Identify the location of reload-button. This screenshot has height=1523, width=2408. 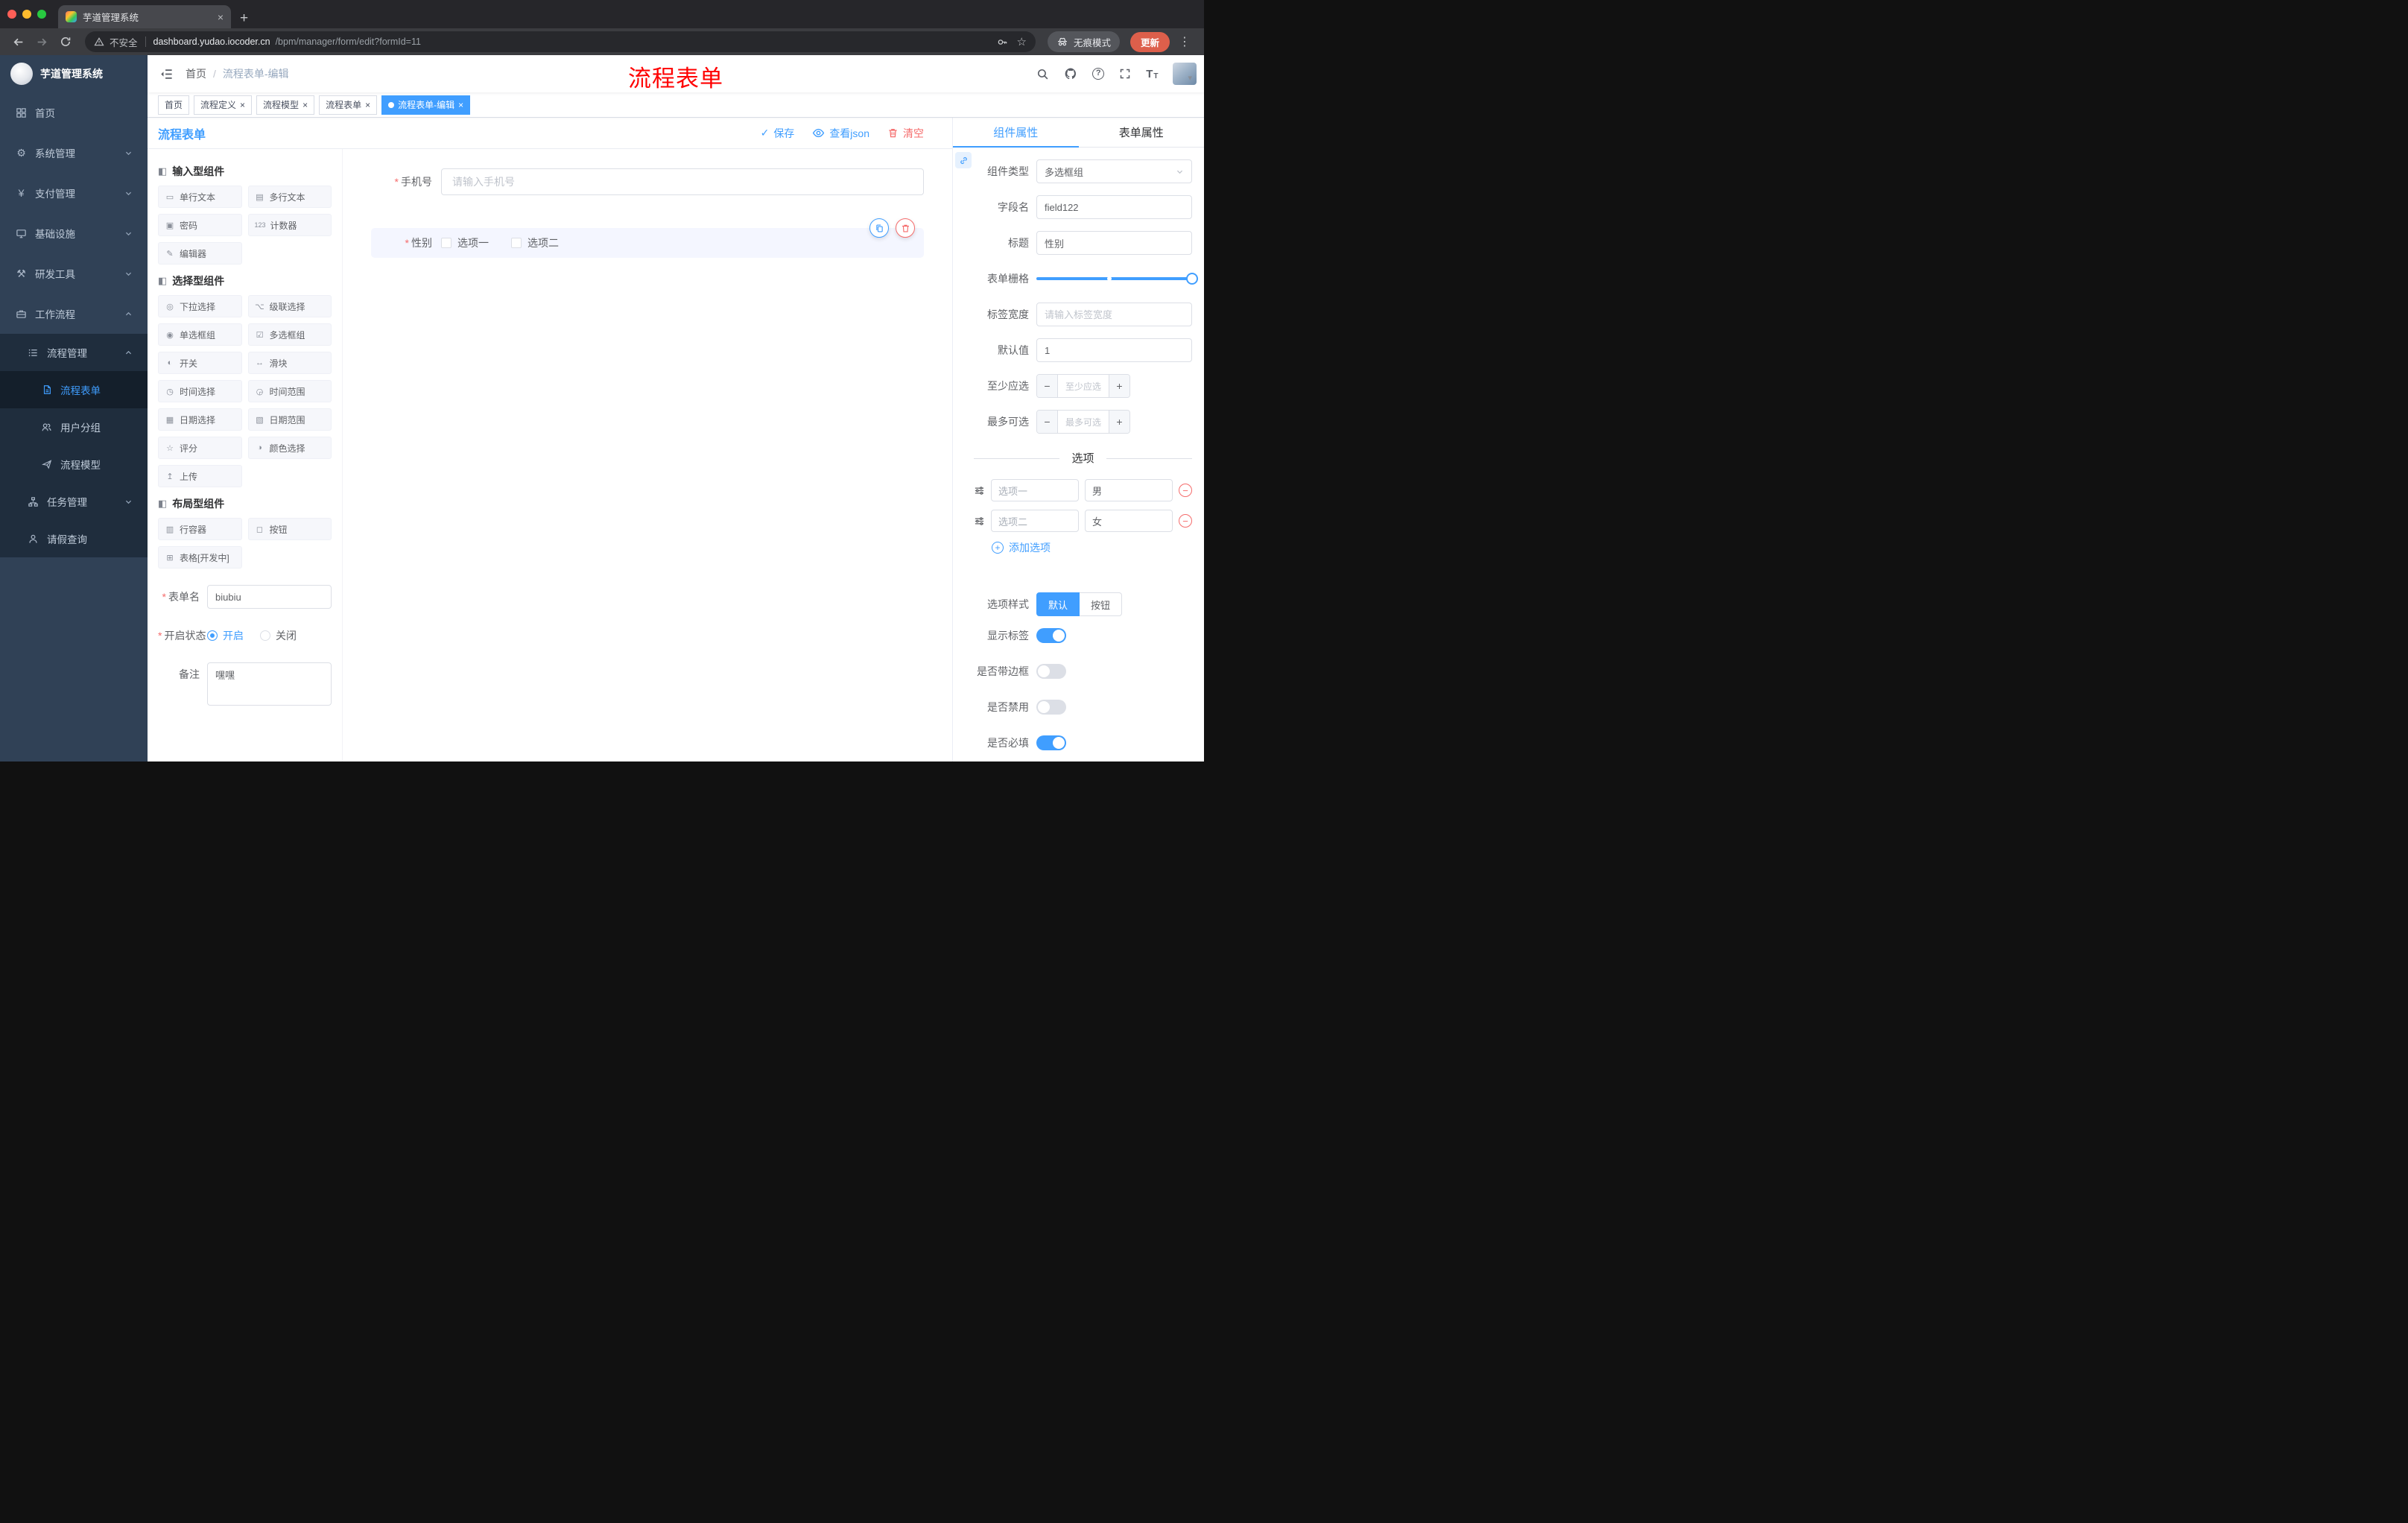
(65, 41).